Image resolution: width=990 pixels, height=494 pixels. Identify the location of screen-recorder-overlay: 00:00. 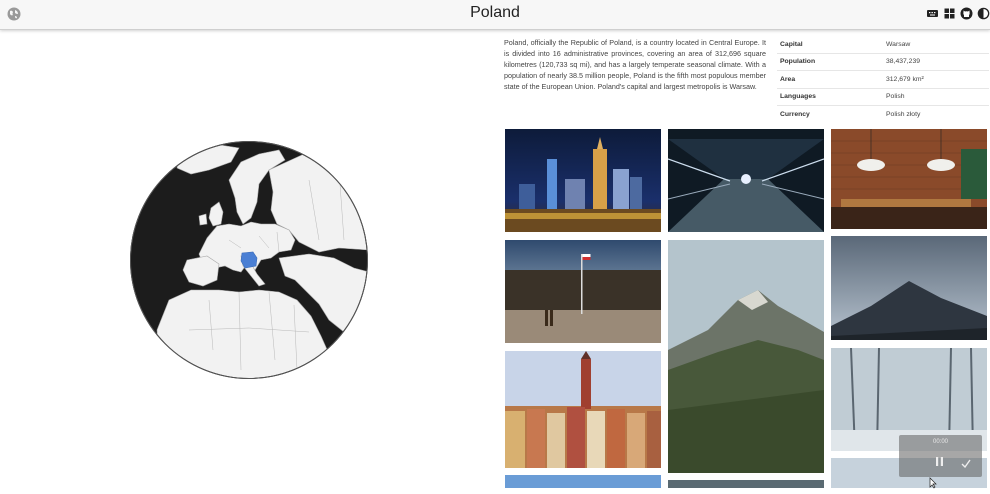
(940, 456).